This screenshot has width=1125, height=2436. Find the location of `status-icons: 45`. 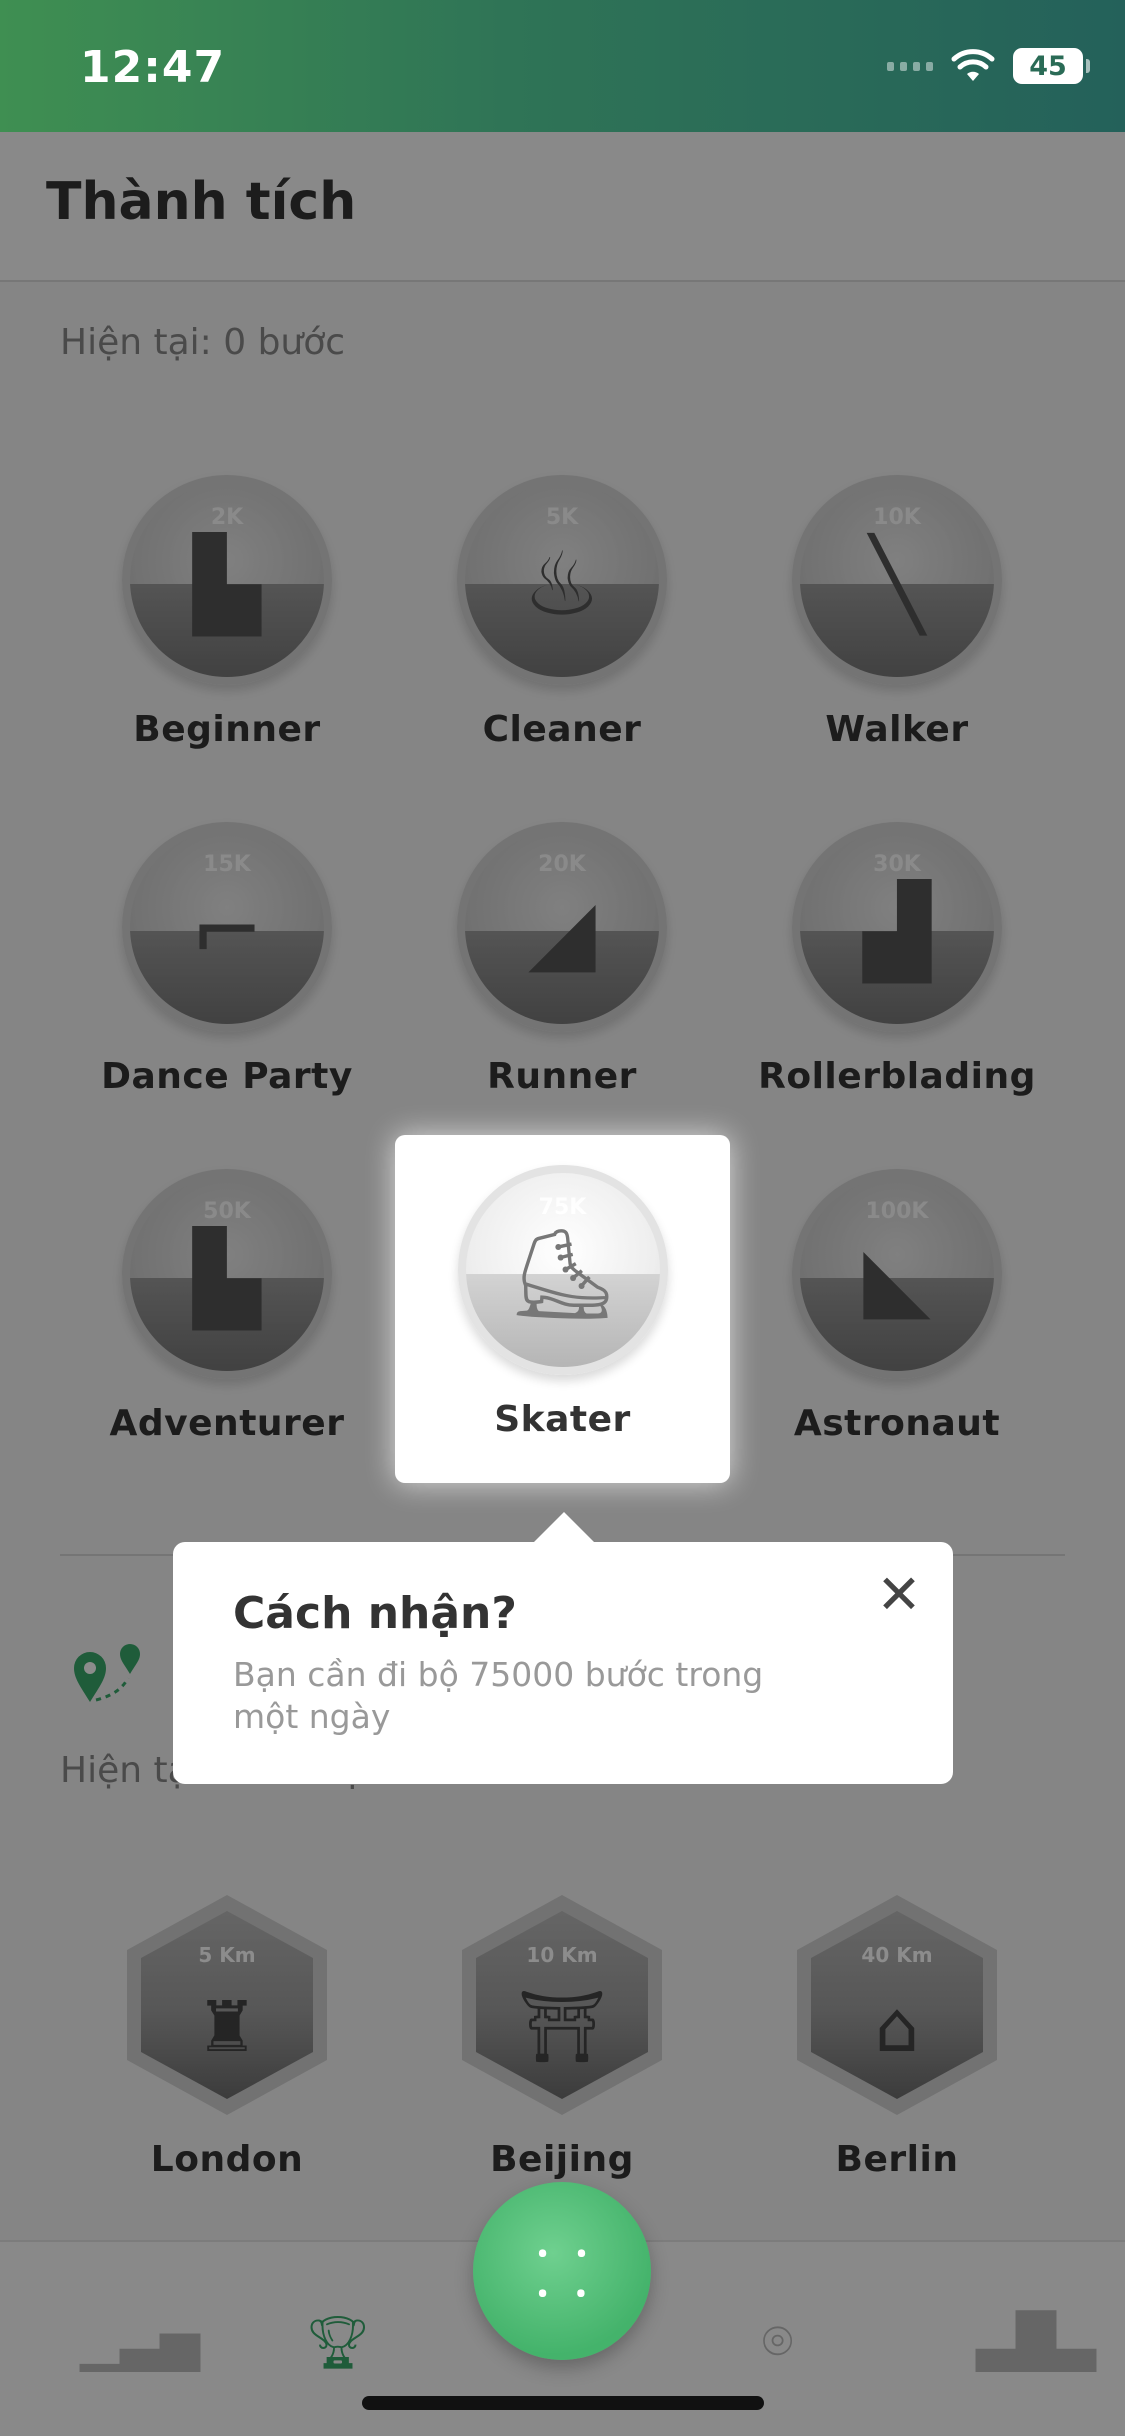

status-icons: 45 is located at coordinates (988, 66).